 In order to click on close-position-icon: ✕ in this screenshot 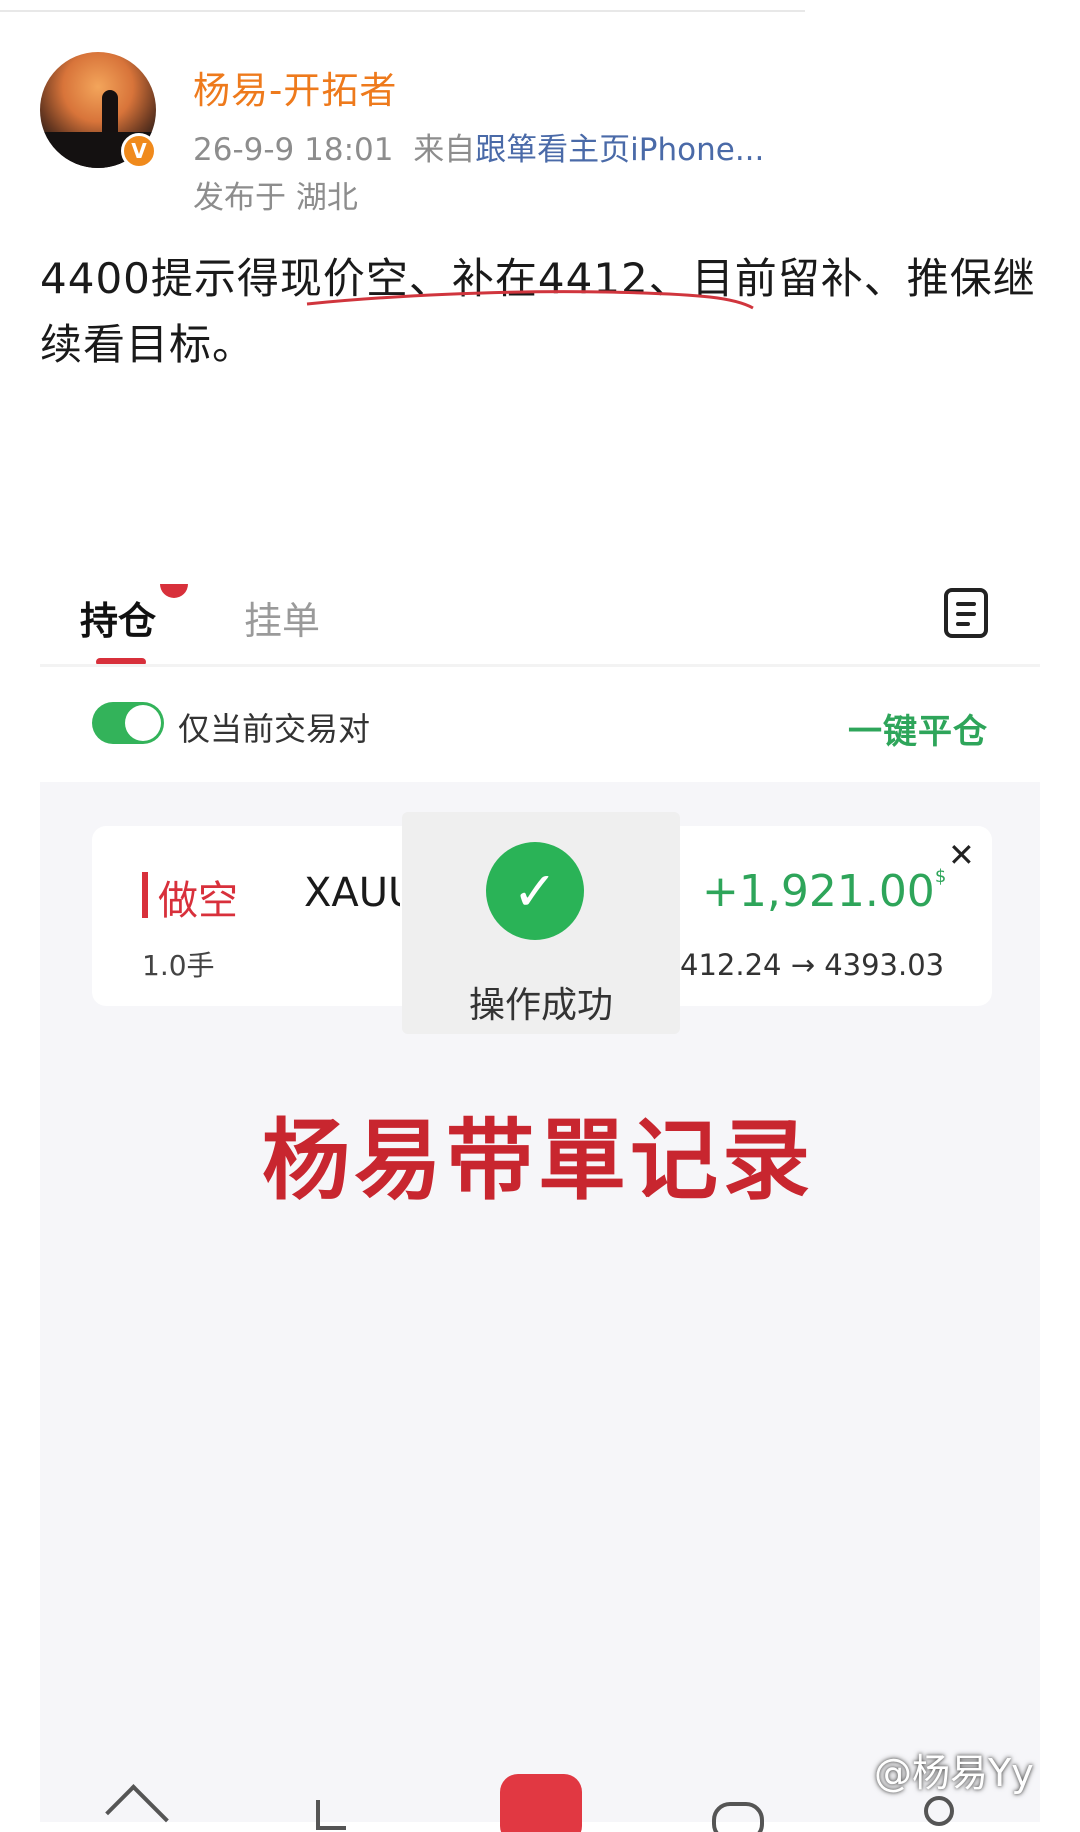, I will do `click(961, 855)`.